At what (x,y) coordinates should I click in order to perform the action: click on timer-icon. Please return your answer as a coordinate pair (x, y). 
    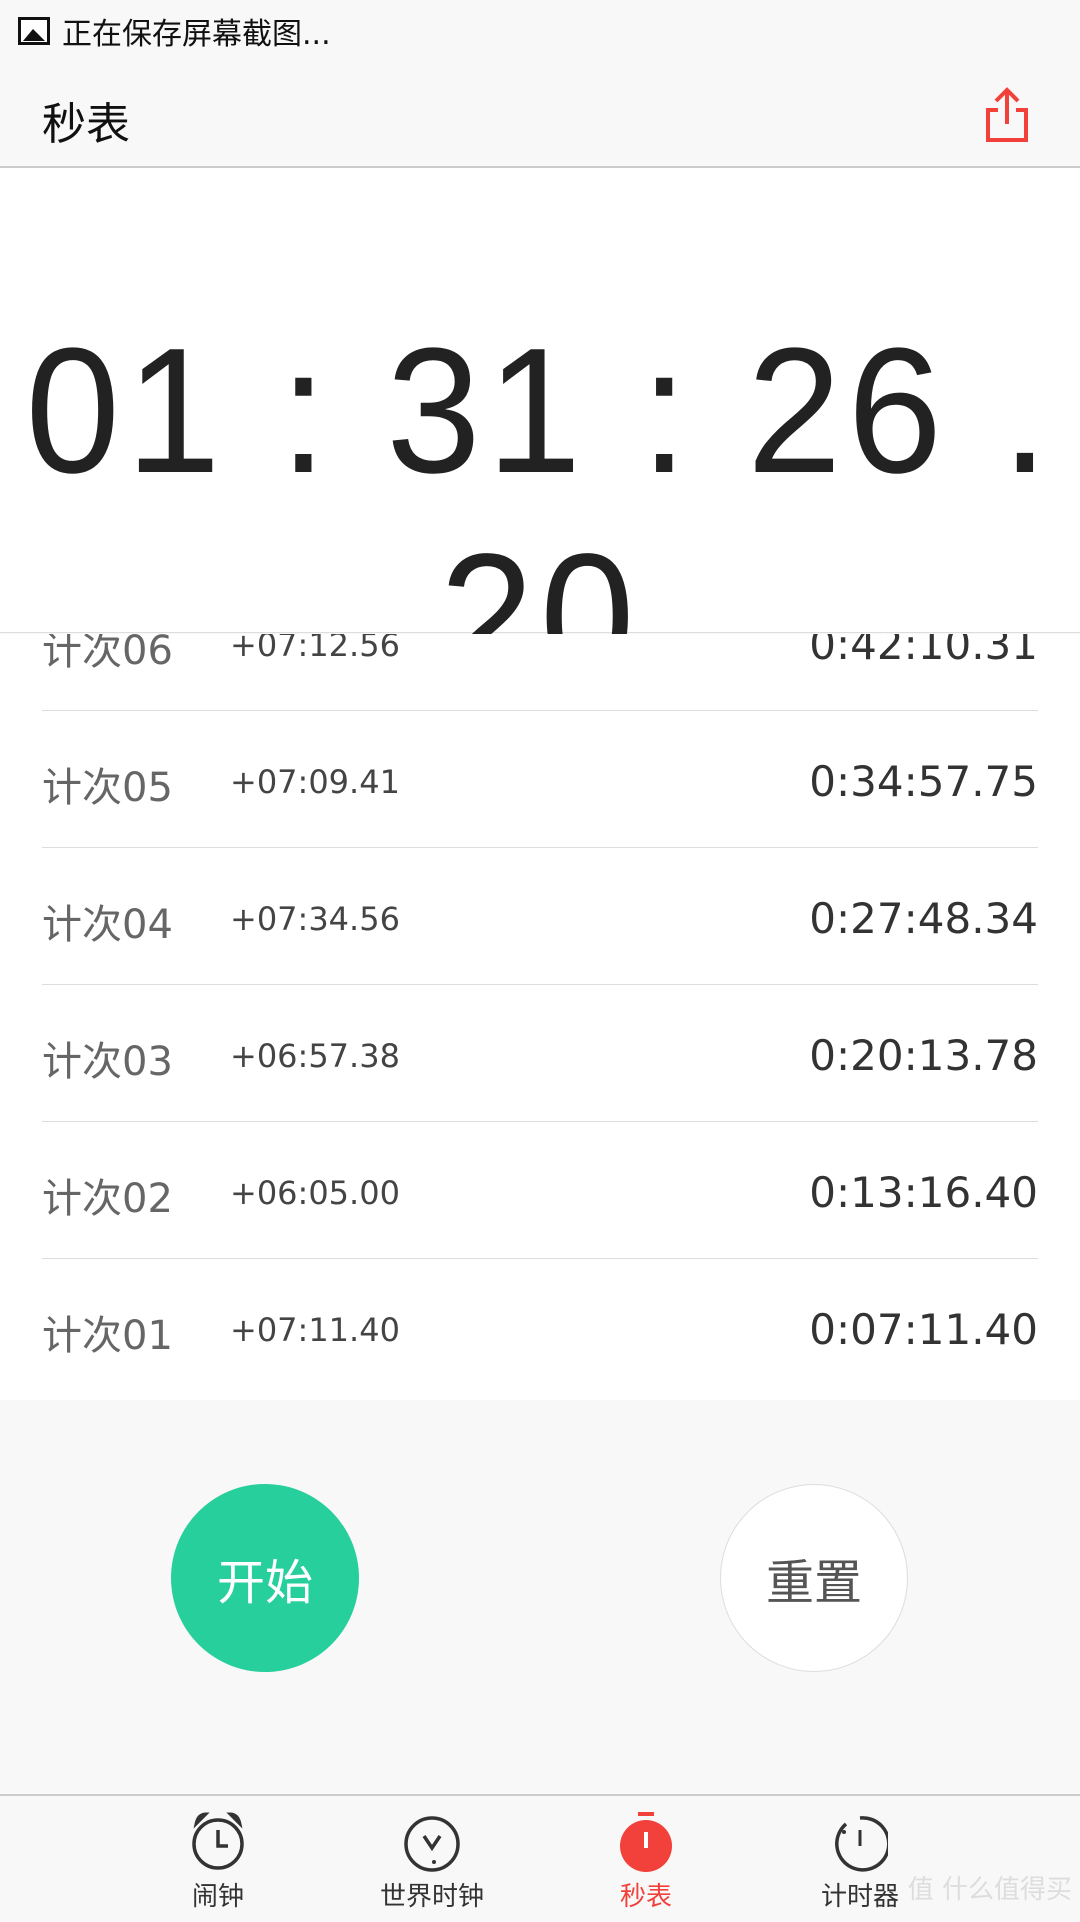
    Looking at the image, I should click on (861, 1844).